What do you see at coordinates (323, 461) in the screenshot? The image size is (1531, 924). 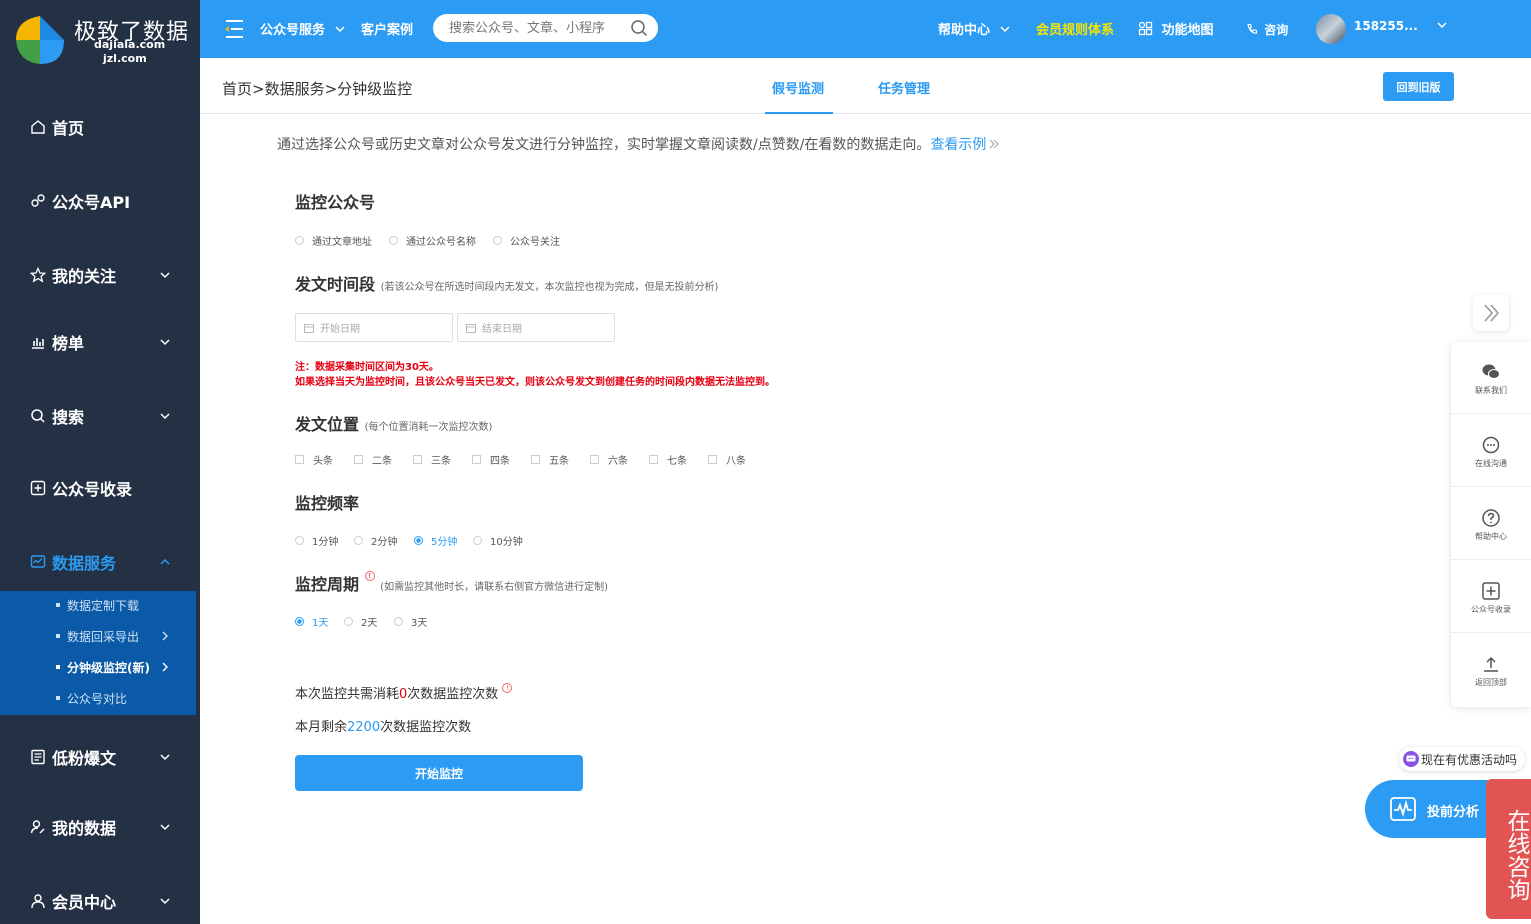 I see `option-label: 头条` at bounding box center [323, 461].